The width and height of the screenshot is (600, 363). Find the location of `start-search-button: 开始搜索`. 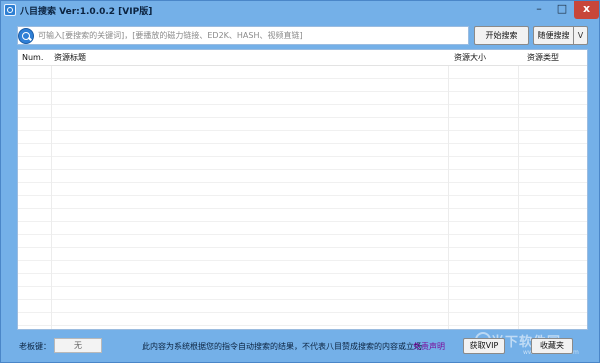

start-search-button: 开始搜索 is located at coordinates (501, 35).